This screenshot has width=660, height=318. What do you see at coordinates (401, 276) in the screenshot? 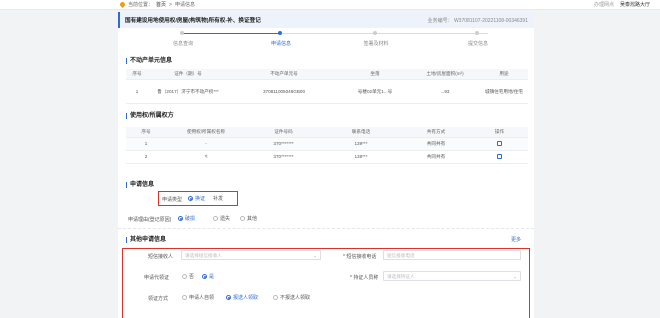
I see `placeholder-text: 请选择持证人` at bounding box center [401, 276].